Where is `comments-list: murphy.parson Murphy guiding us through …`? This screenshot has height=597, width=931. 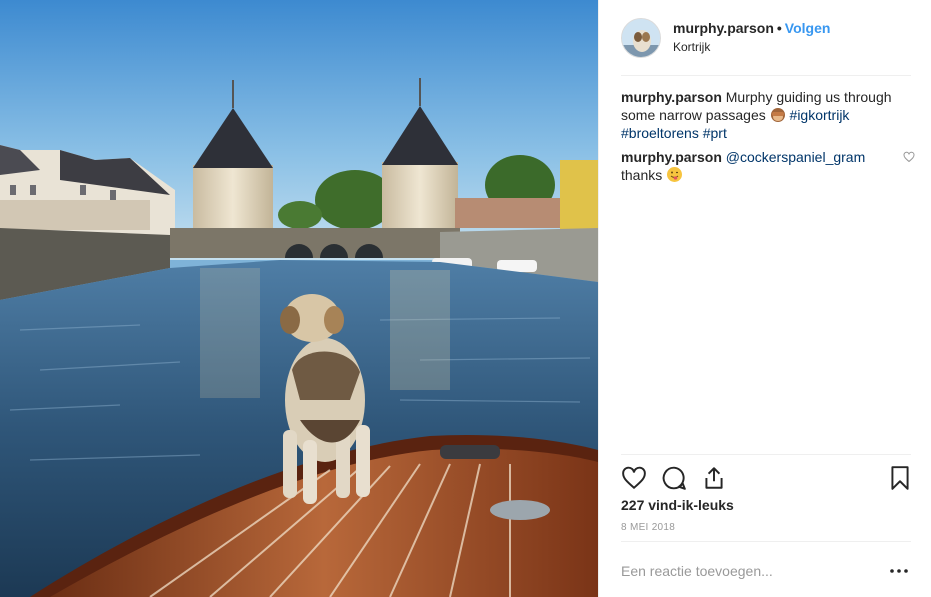
comments-list: murphy.parson Murphy guiding us through … is located at coordinates (768, 139).